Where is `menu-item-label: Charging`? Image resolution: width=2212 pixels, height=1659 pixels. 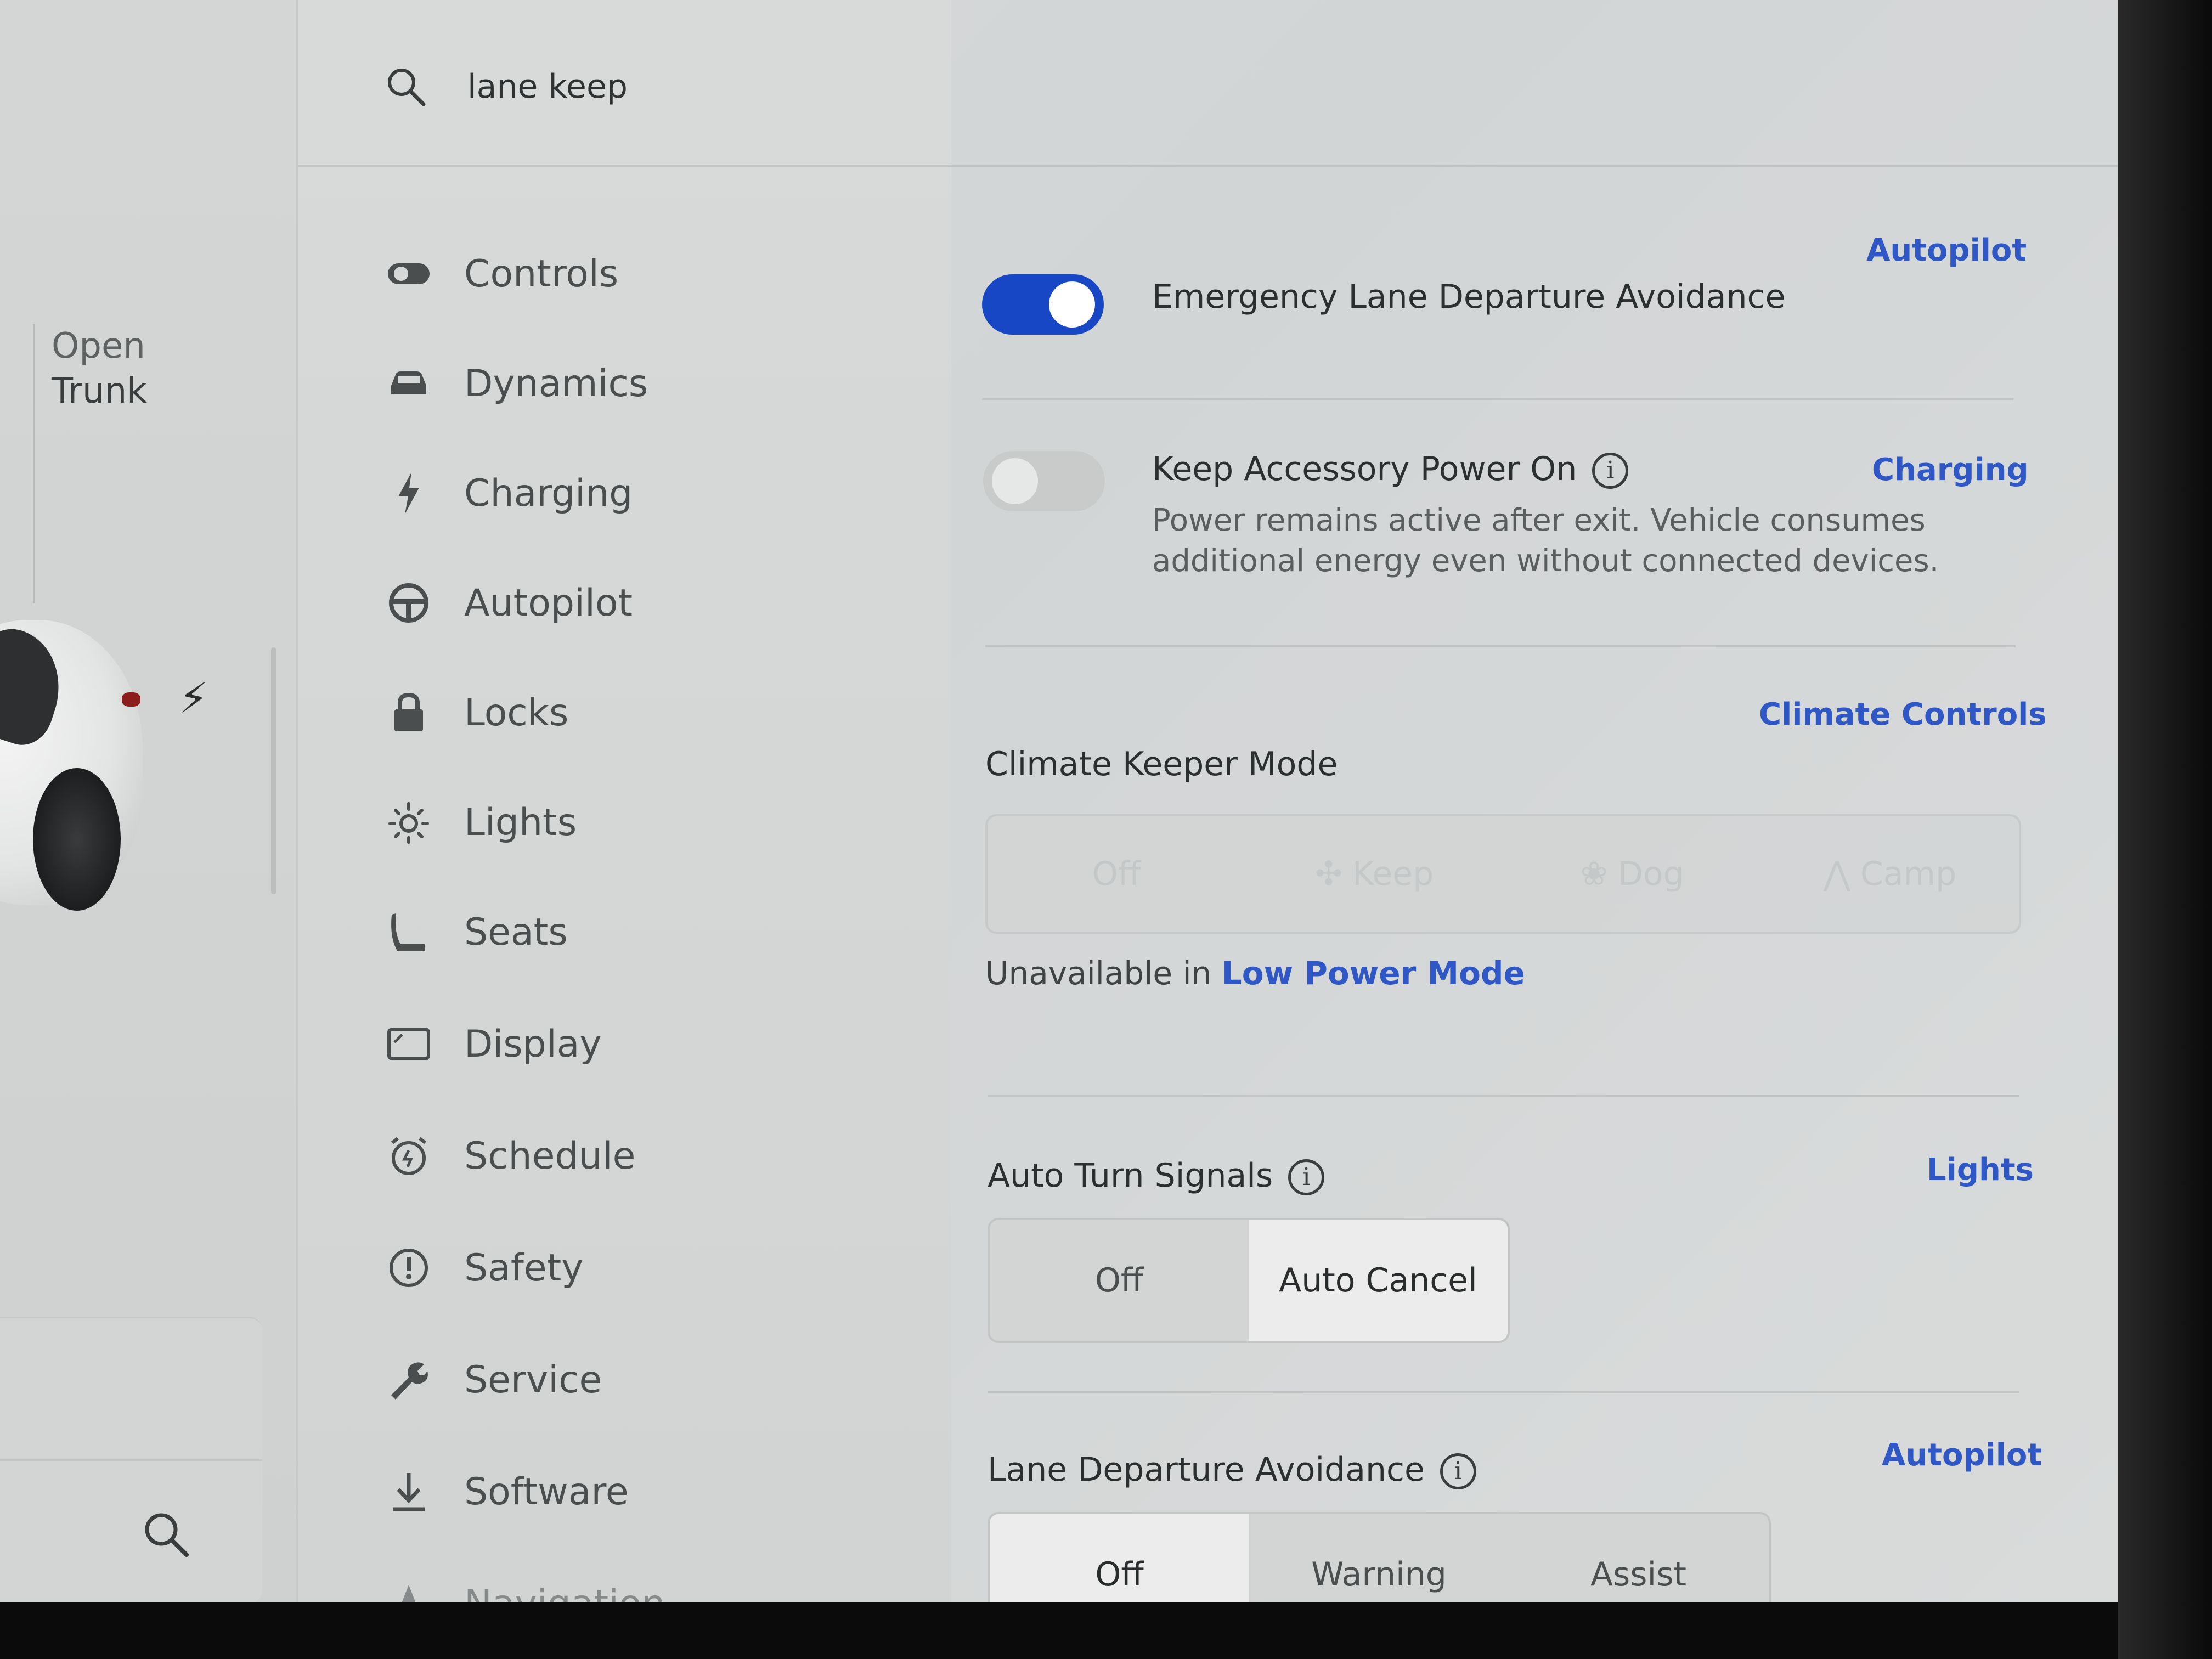 menu-item-label: Charging is located at coordinates (548, 493).